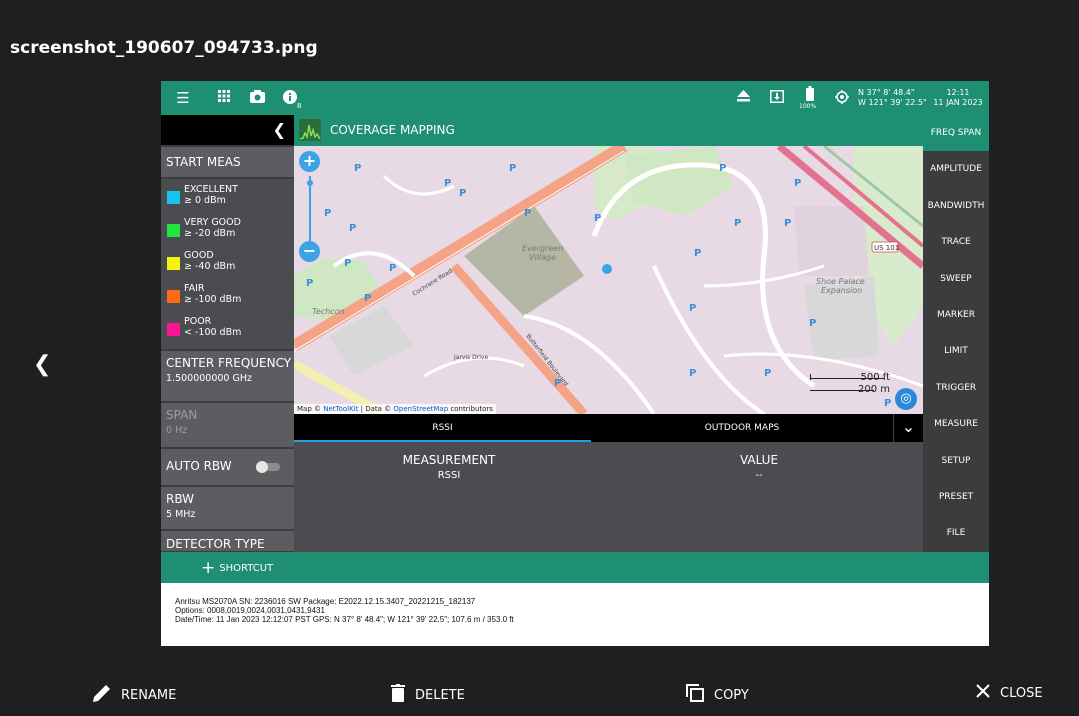 Image resolution: width=1079 pixels, height=716 pixels. I want to click on menu-preset: PRESET, so click(956, 497).